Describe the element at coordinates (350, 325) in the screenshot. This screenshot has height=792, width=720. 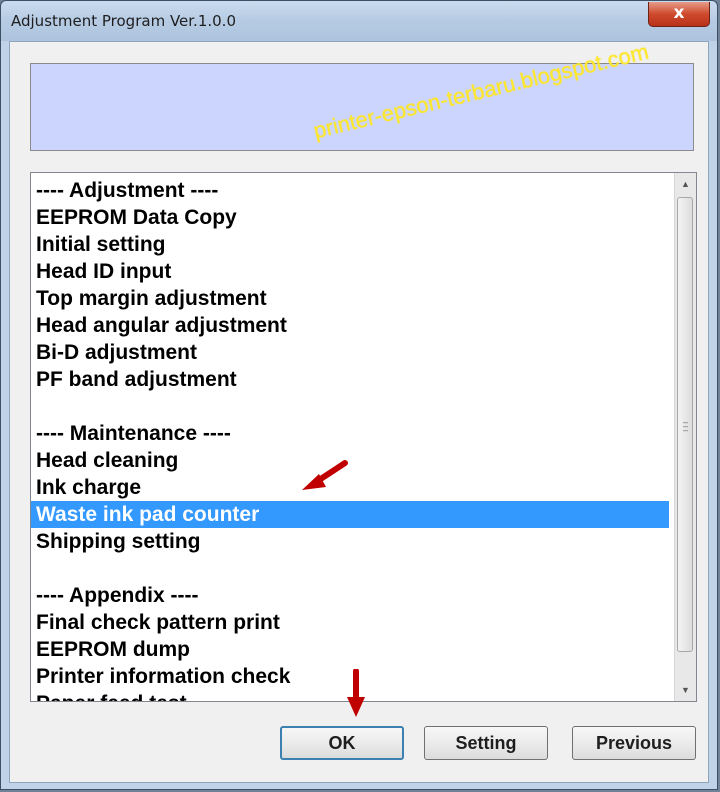
I see `list-item: Head angular adjustment` at that location.